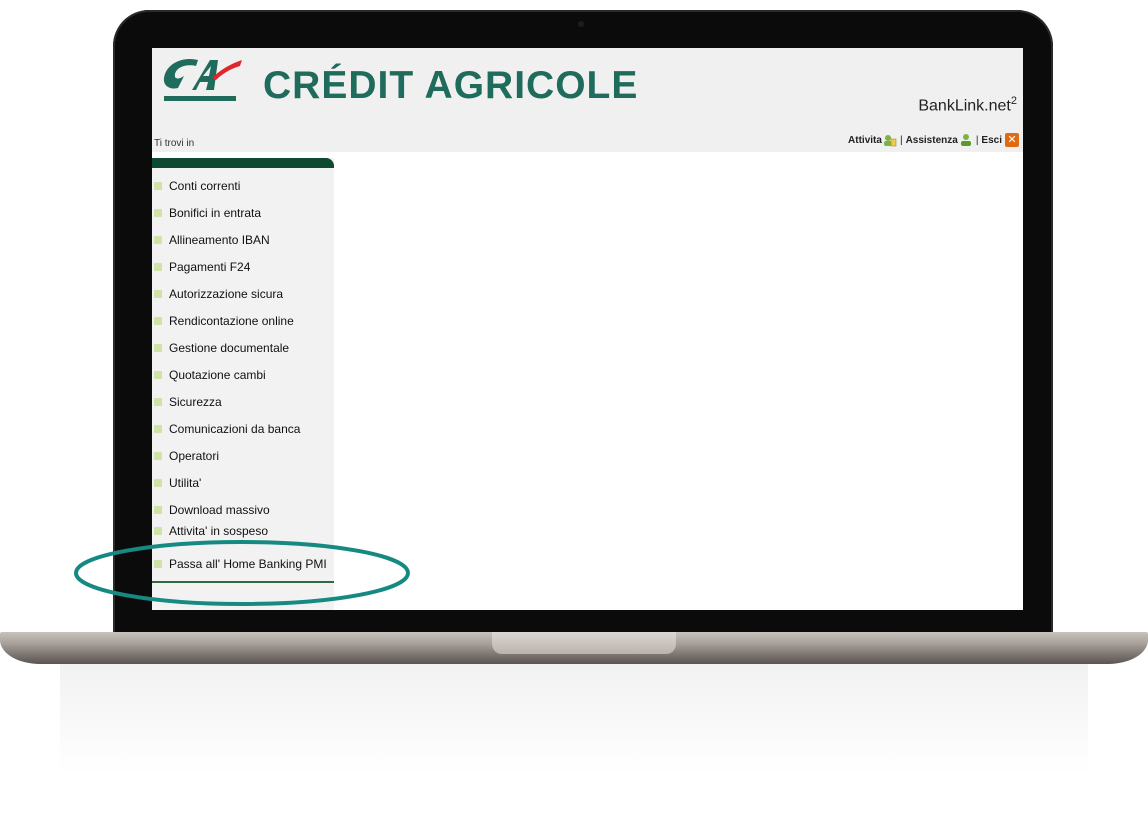 This screenshot has height=817, width=1148. Describe the element at coordinates (185, 482) in the screenshot. I see `menu-item-label: Utilita'` at that location.